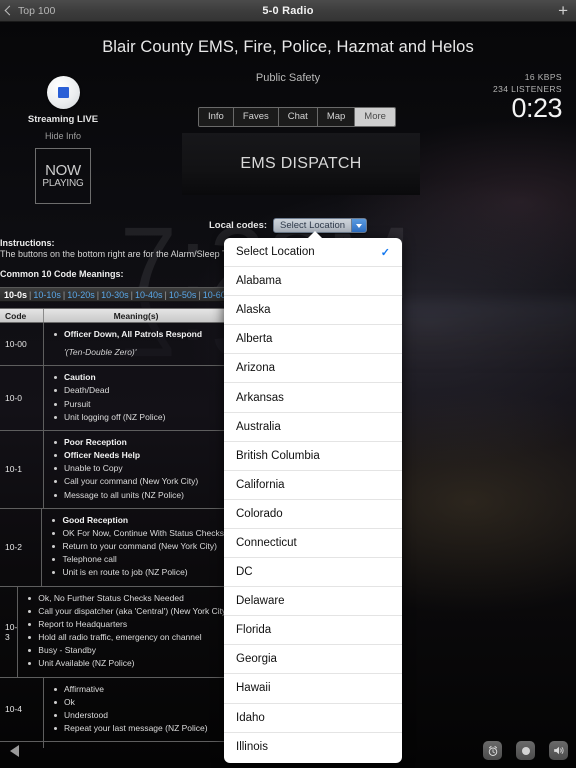  What do you see at coordinates (492, 750) in the screenshot?
I see `alarm-clock-icon` at bounding box center [492, 750].